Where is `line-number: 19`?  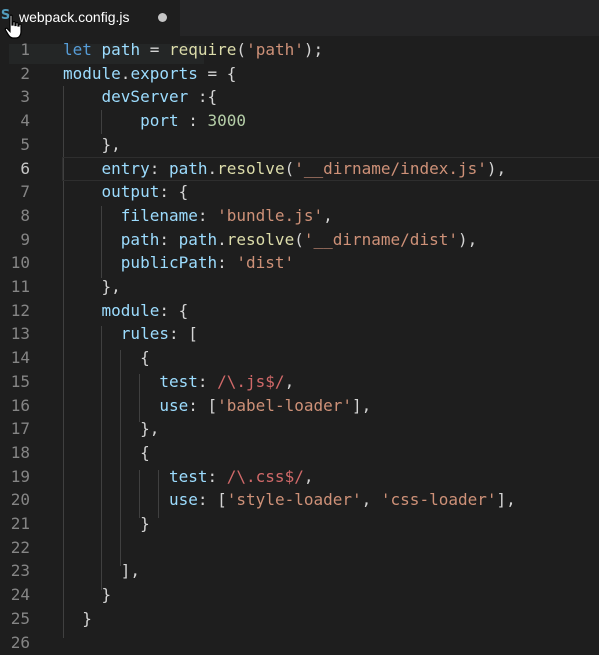
line-number: 19 is located at coordinates (20, 476).